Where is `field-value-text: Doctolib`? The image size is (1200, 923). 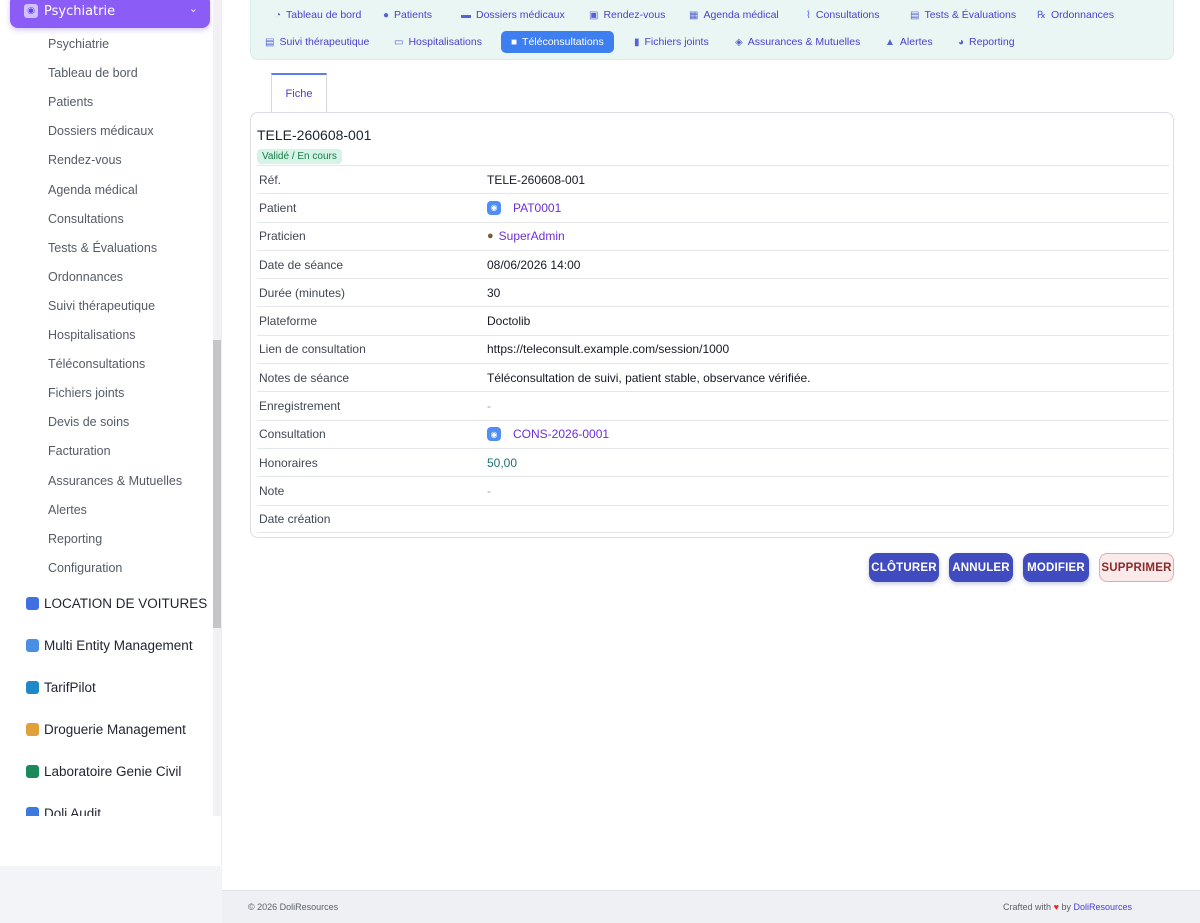
field-value-text: Doctolib is located at coordinates (509, 321).